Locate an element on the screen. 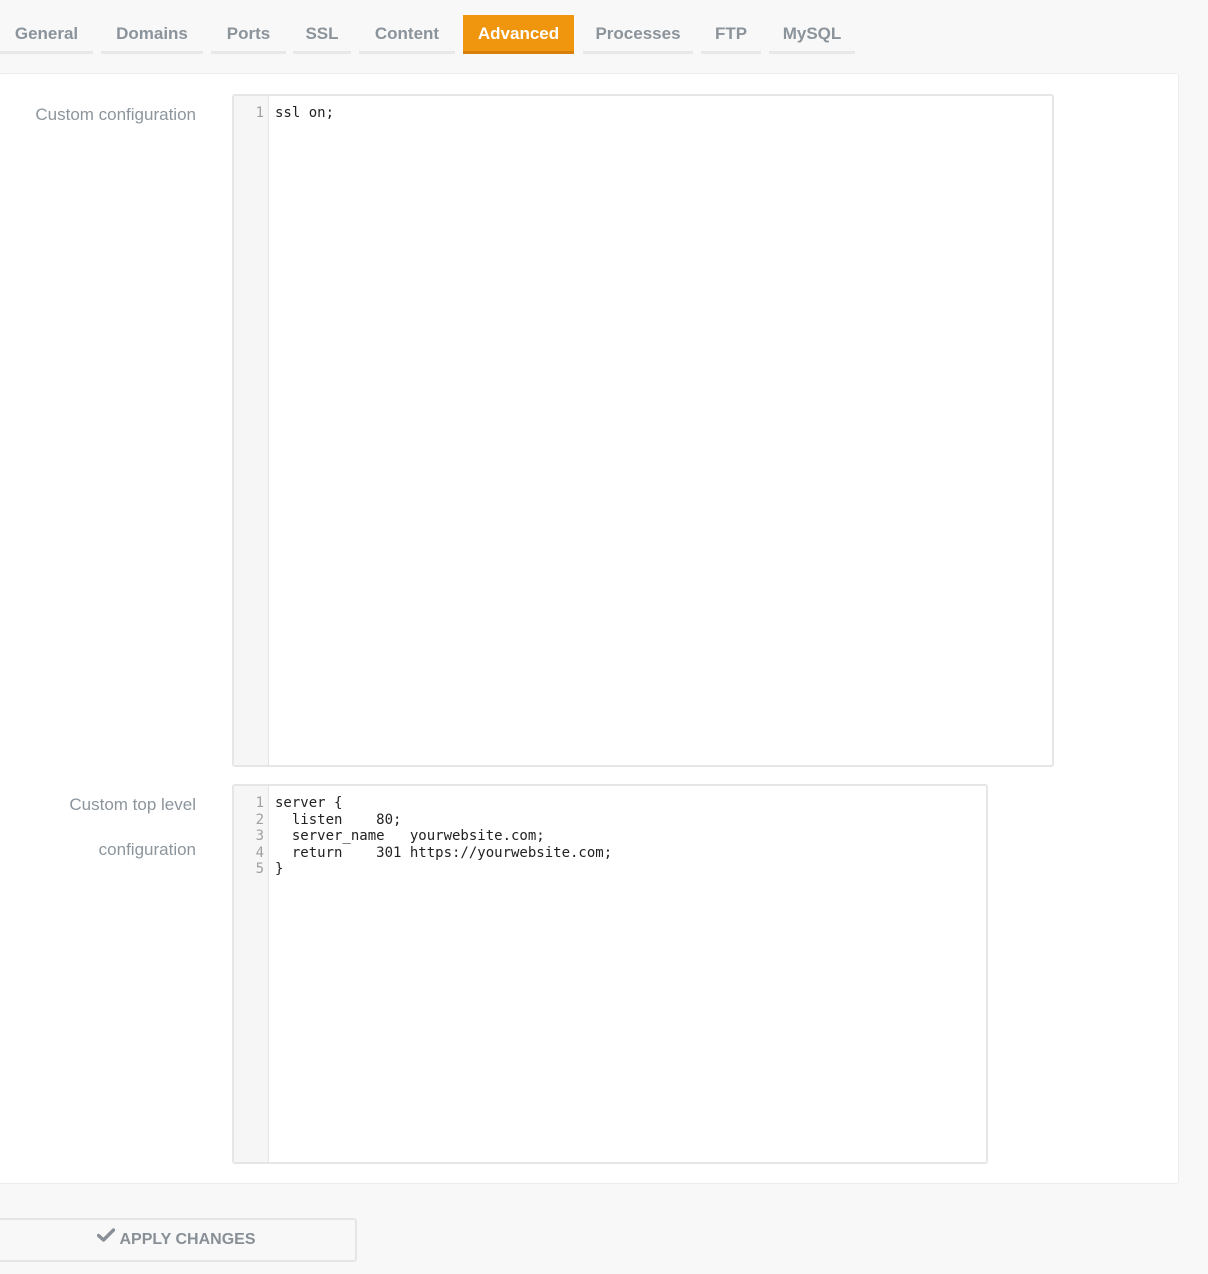 This screenshot has height=1274, width=1208. tab-ssl: SSL is located at coordinates (322, 34).